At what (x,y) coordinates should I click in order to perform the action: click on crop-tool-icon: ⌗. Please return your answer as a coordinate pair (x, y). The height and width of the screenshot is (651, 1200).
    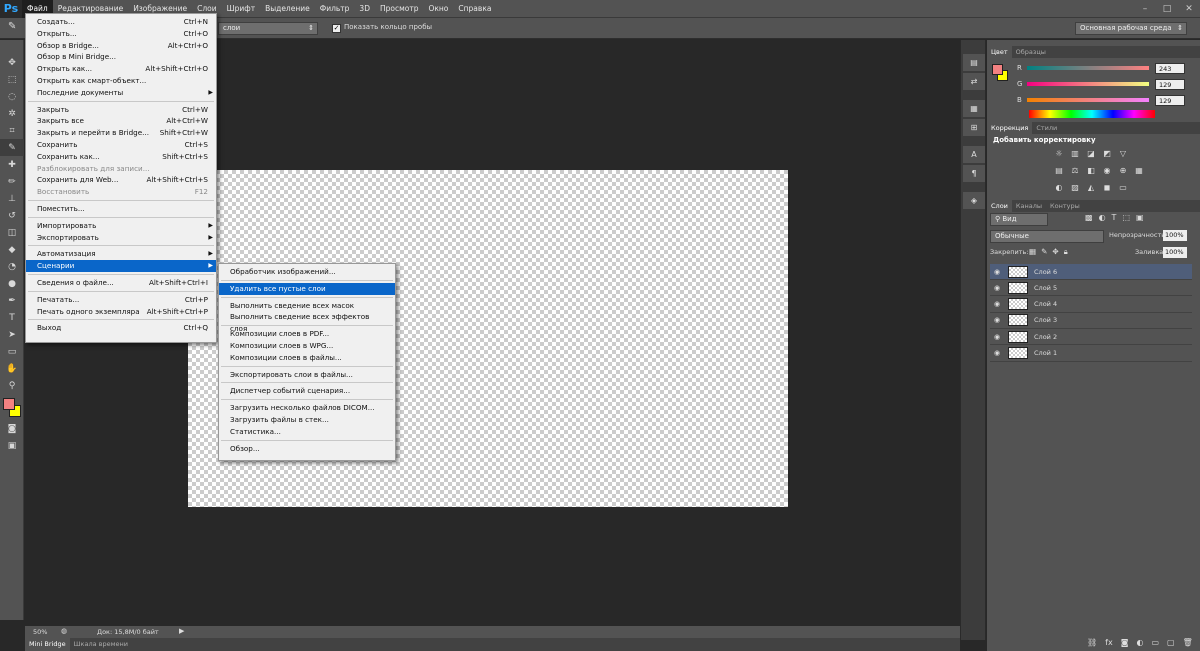
    Looking at the image, I should click on (12, 130).